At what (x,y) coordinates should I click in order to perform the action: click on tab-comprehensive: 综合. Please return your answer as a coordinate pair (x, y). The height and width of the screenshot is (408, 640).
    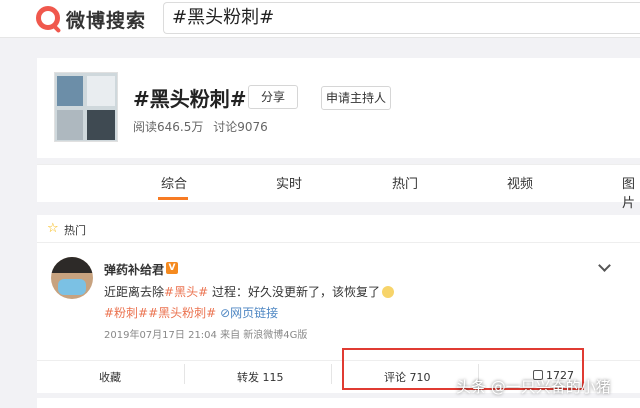
    Looking at the image, I should click on (174, 182).